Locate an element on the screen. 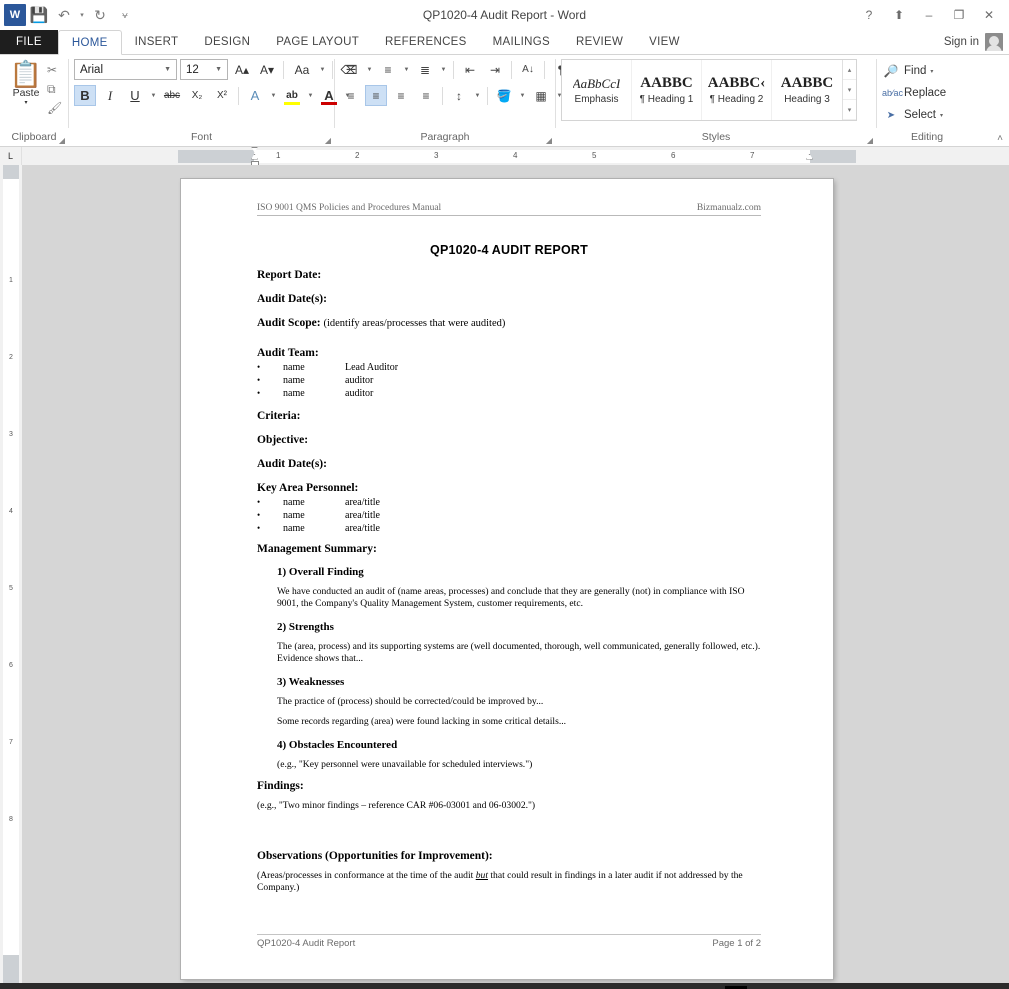  shrink-font-icon: A▾ is located at coordinates (267, 69).